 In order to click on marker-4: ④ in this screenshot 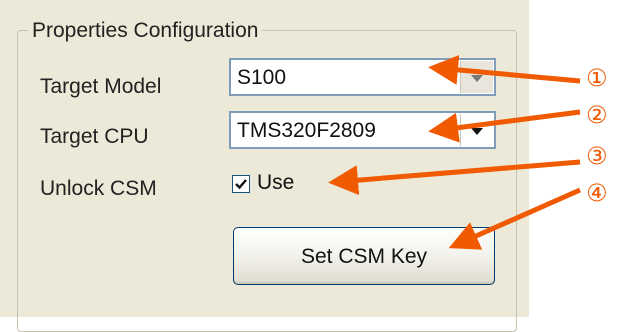, I will do `click(597, 193)`.